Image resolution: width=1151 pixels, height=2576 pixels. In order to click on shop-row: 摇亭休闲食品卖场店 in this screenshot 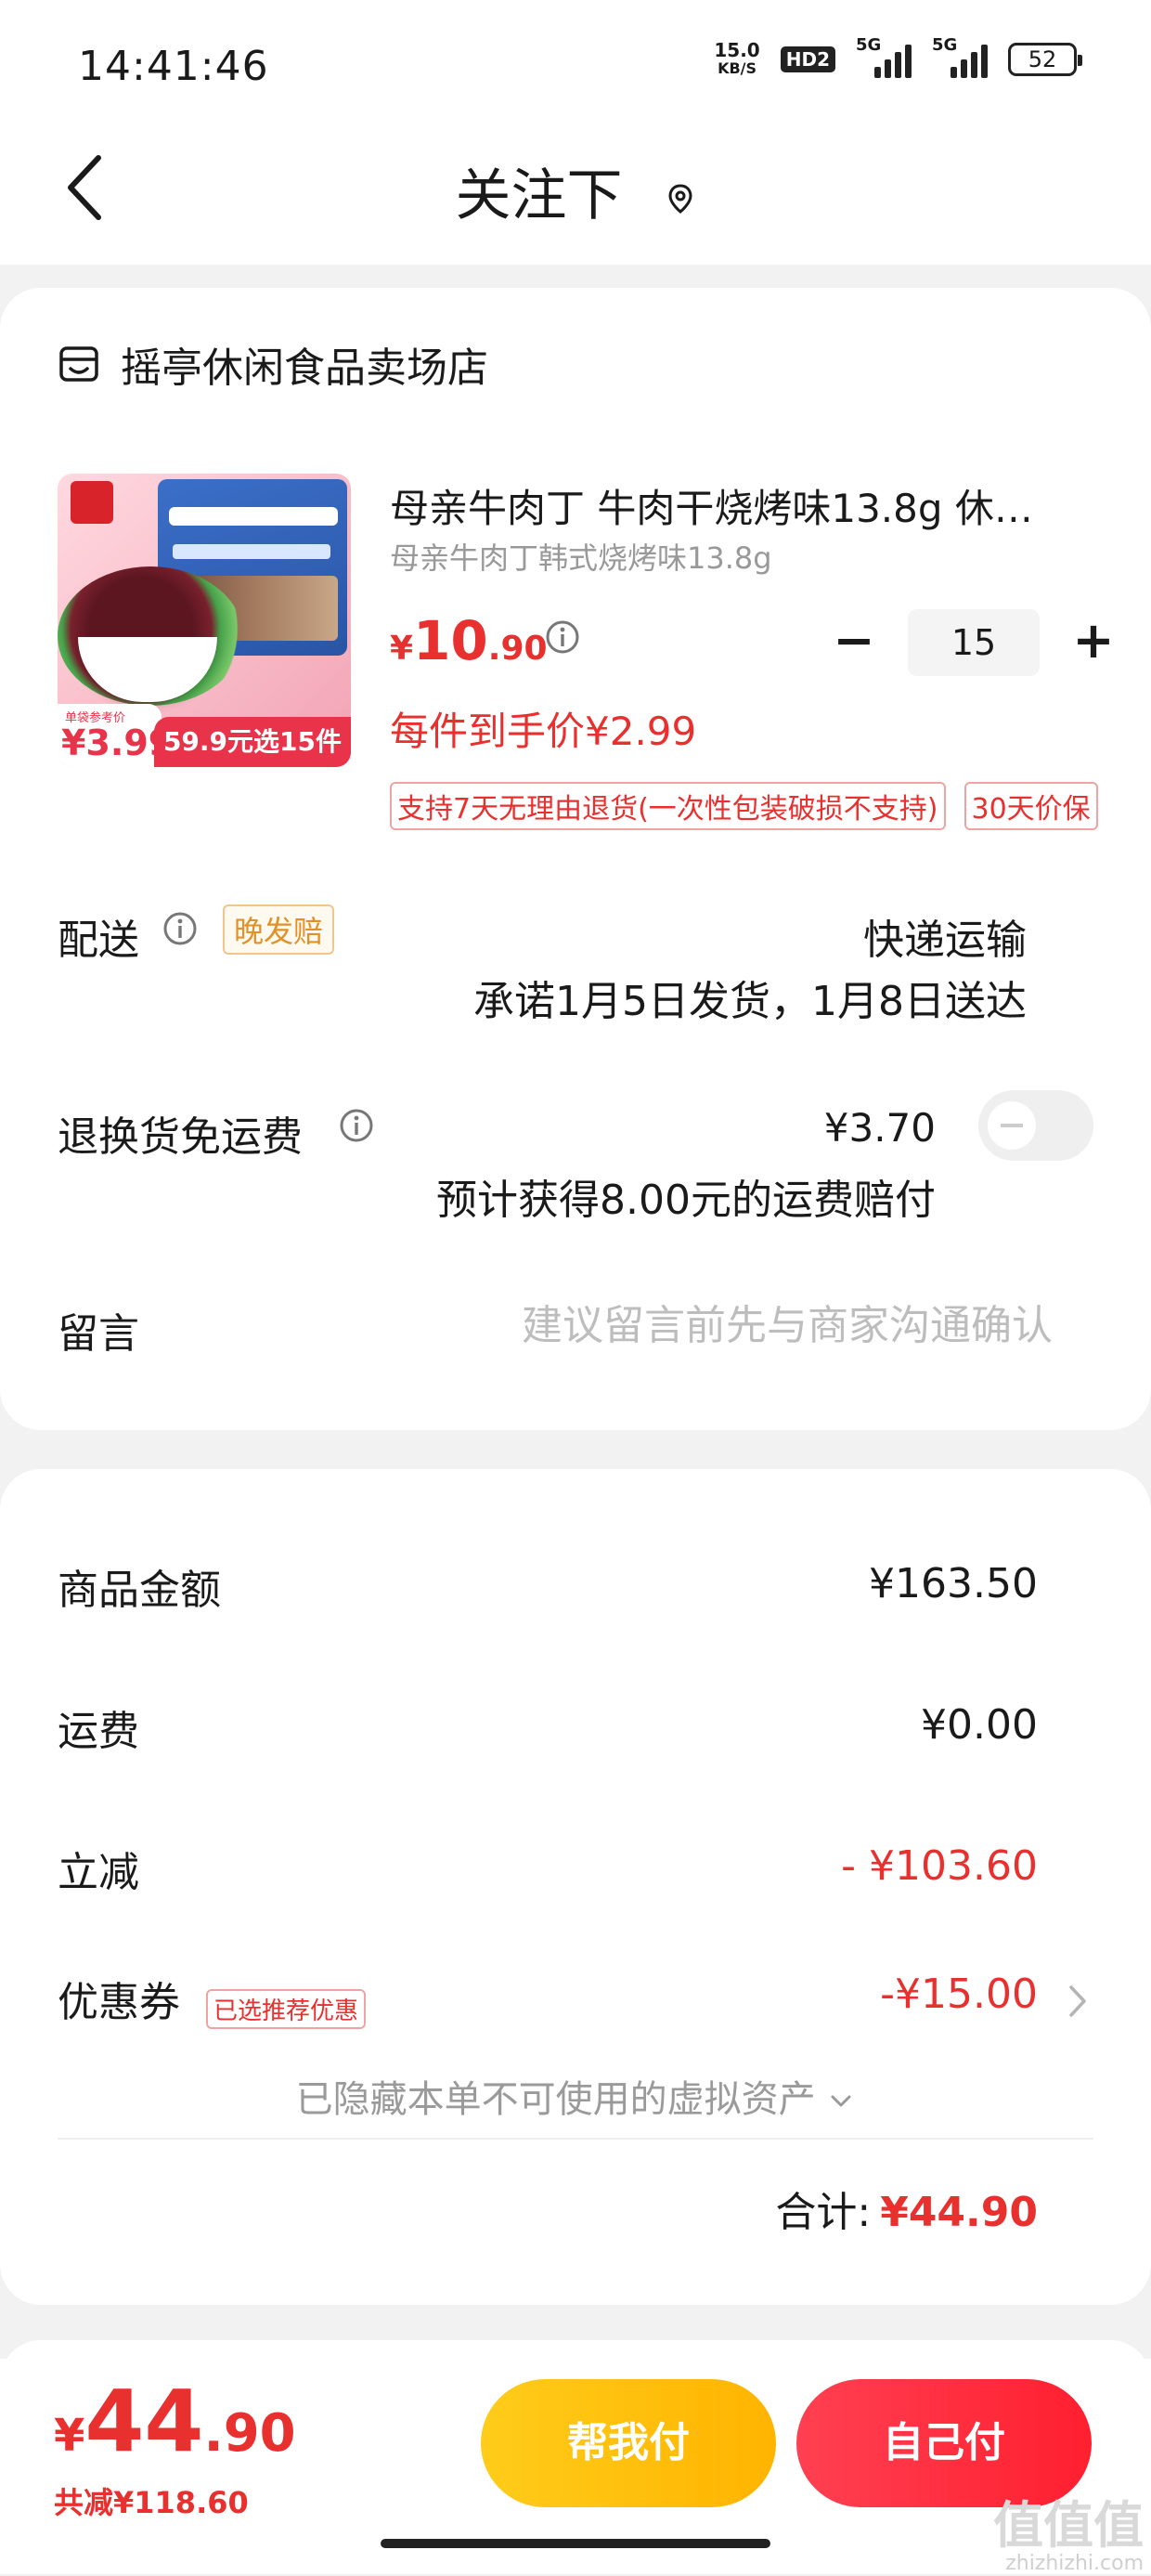, I will do `click(273, 364)`.